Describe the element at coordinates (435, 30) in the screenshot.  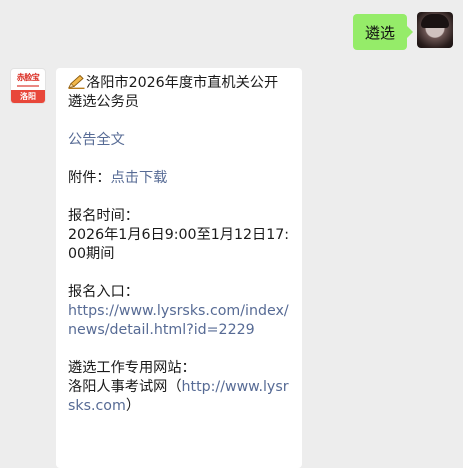
I see `user-avatar` at that location.